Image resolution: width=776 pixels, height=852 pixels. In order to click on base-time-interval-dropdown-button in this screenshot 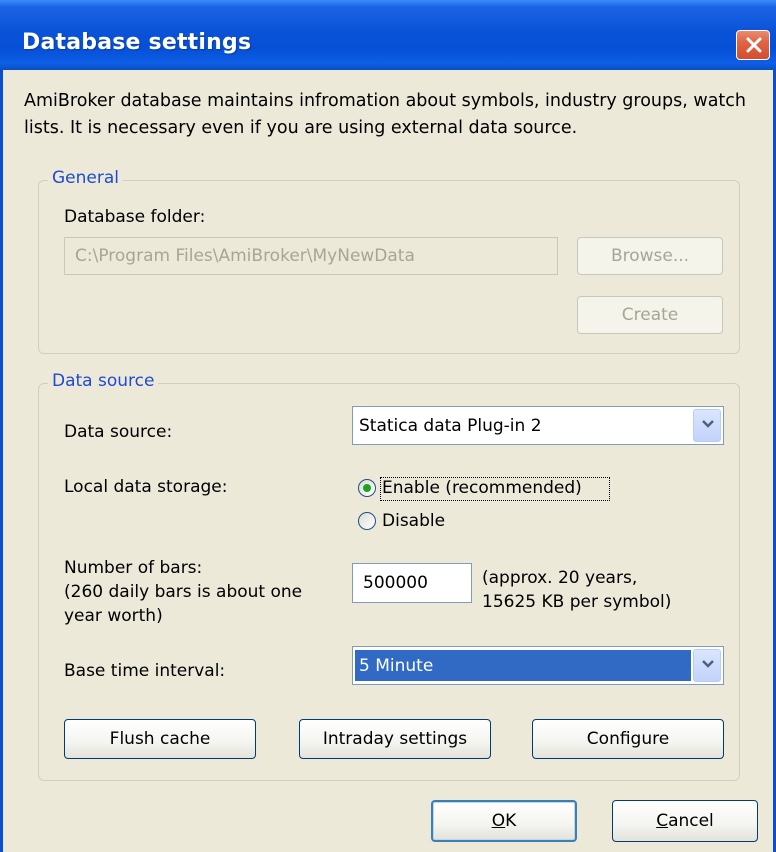, I will do `click(707, 665)`.